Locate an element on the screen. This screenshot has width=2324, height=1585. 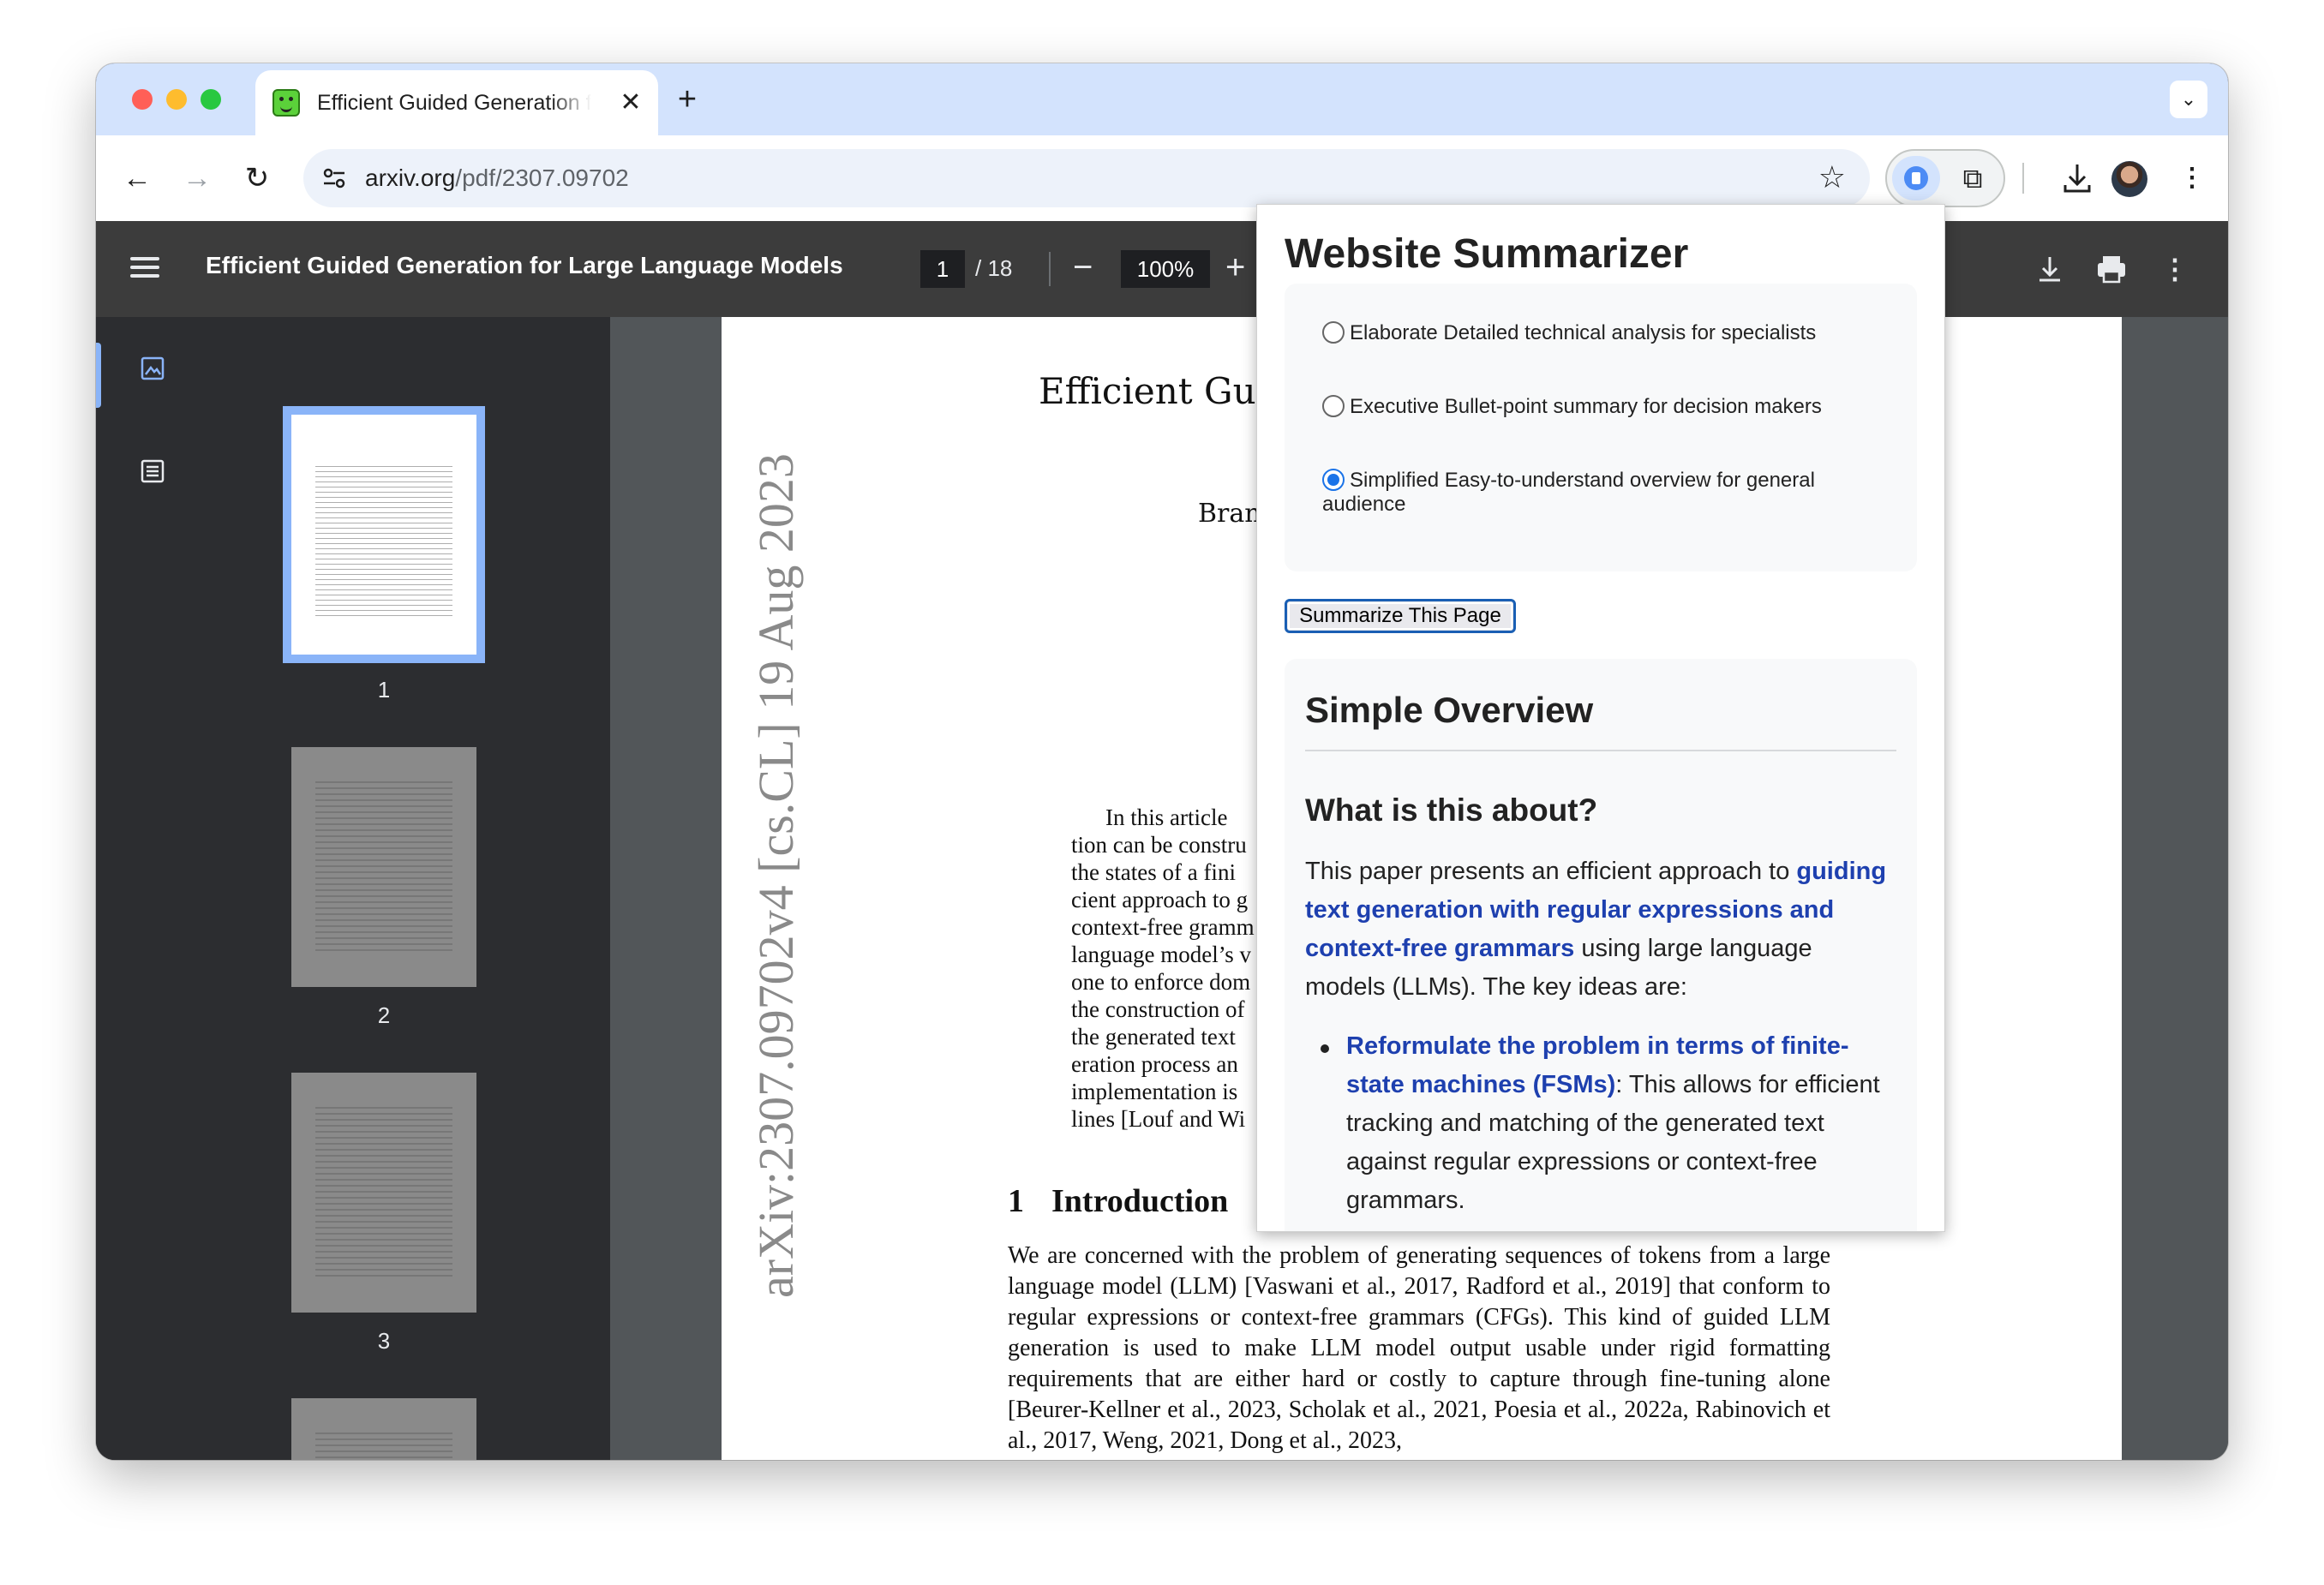
result-subheading: What is this about? is located at coordinates (1451, 810).